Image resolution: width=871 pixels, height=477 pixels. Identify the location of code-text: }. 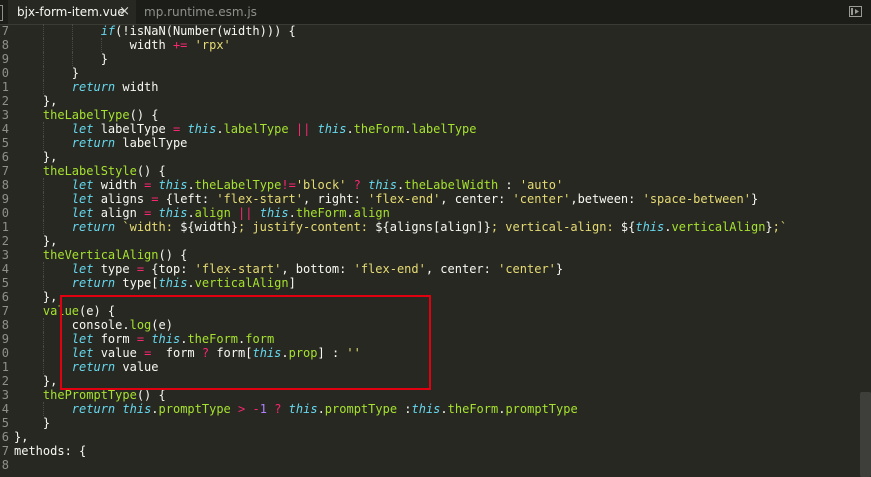
(32, 423).